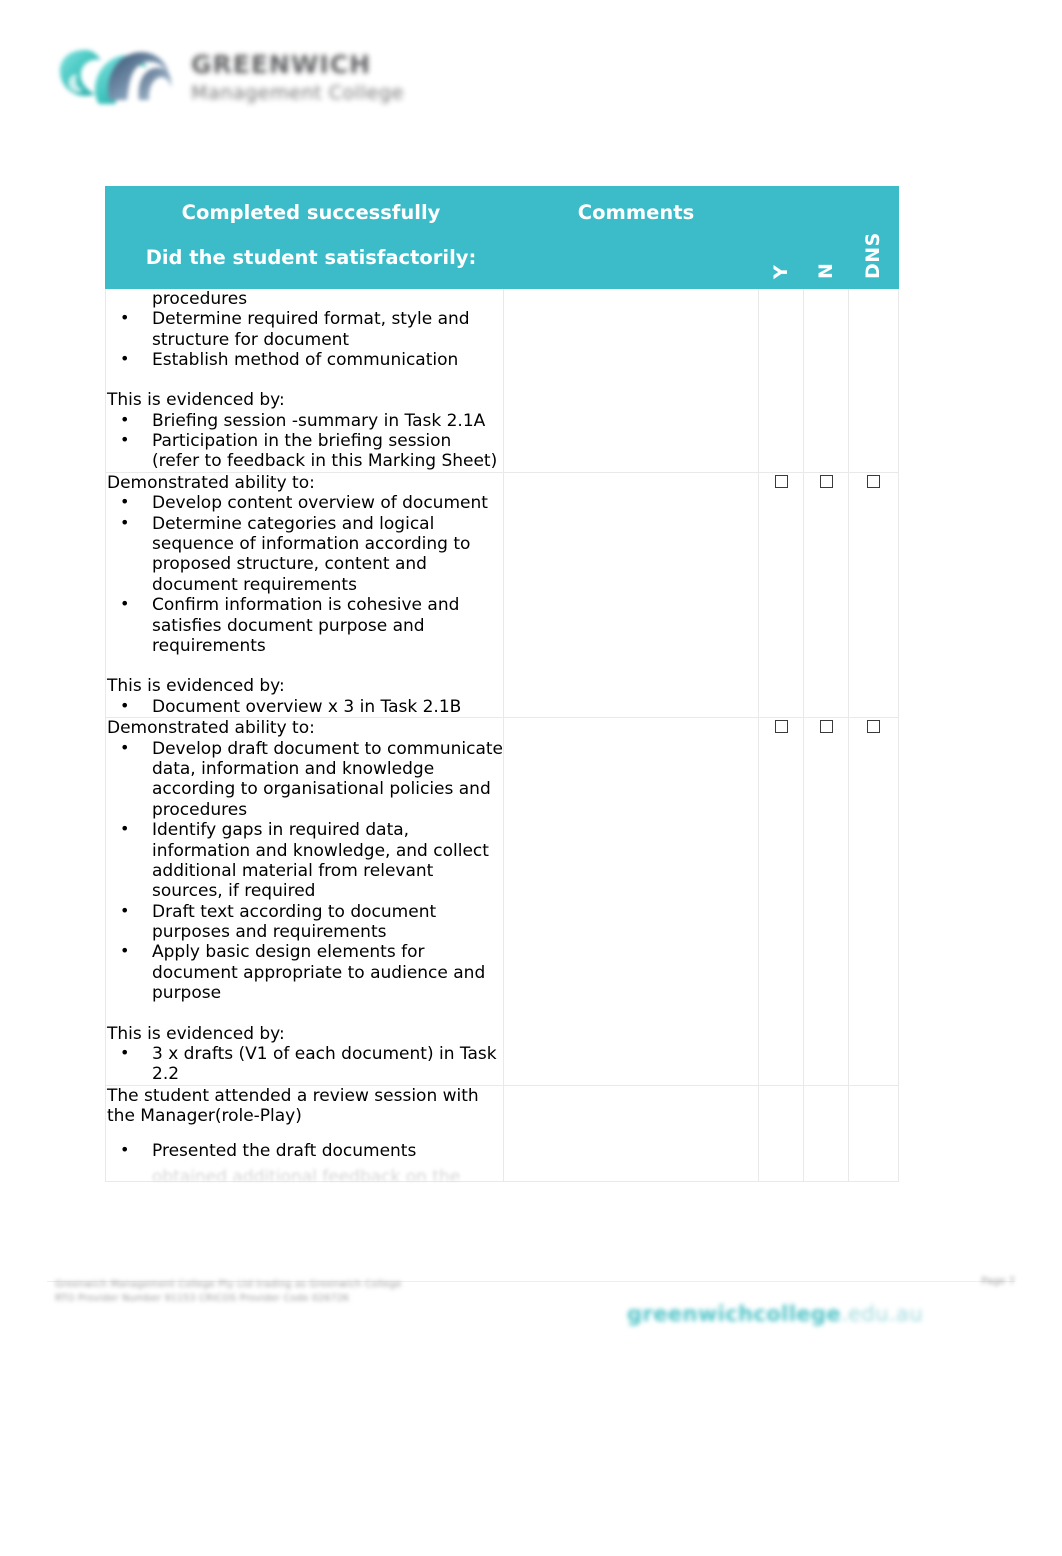 The image size is (1062, 1556). I want to click on greenwich-gm-monogram-icon, so click(115, 75).